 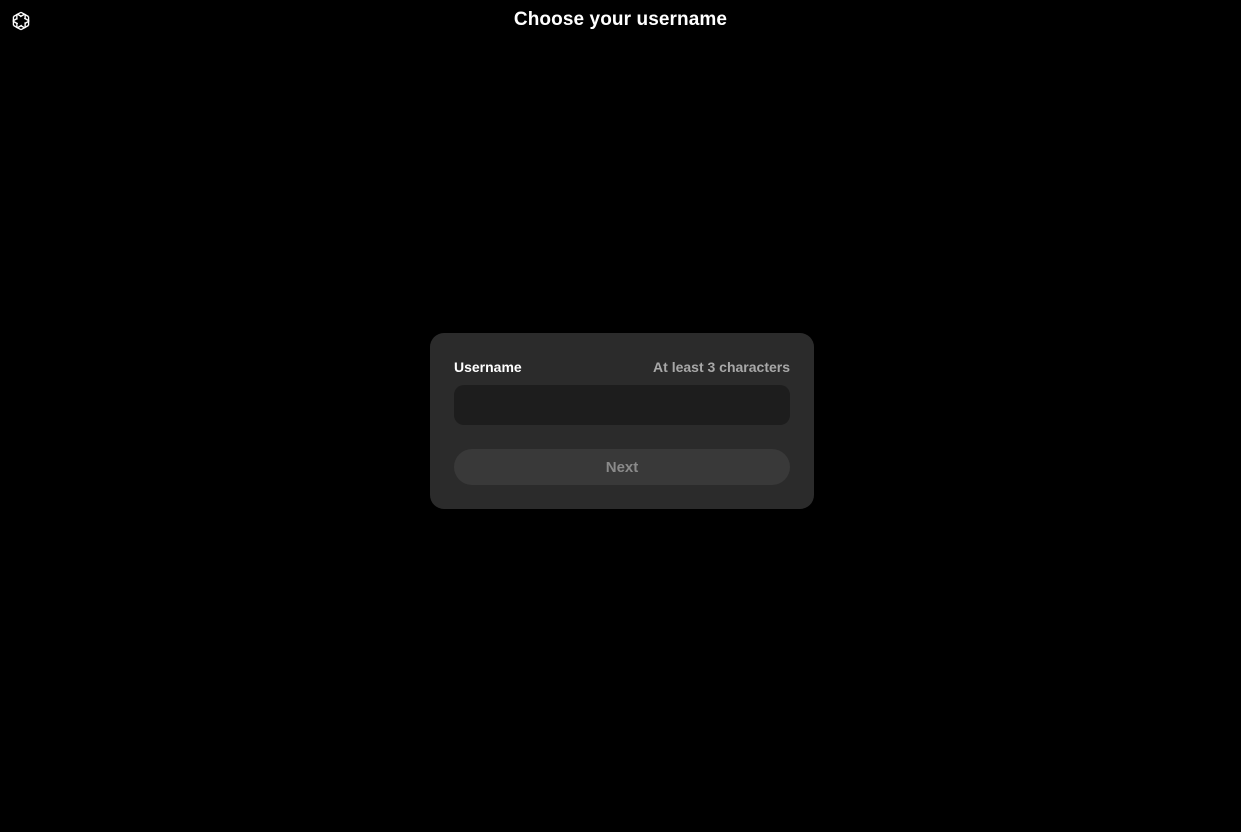 I want to click on page-title: Choose your username, so click(x=620, y=19).